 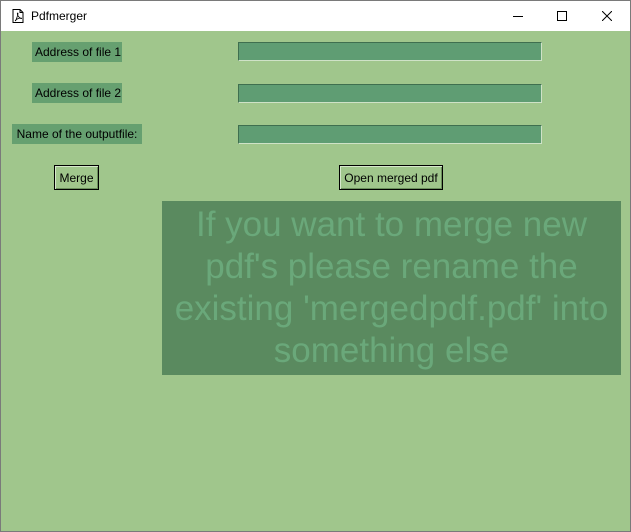 I want to click on open-merged-pdf-button: Open merged pdf, so click(x=391, y=177).